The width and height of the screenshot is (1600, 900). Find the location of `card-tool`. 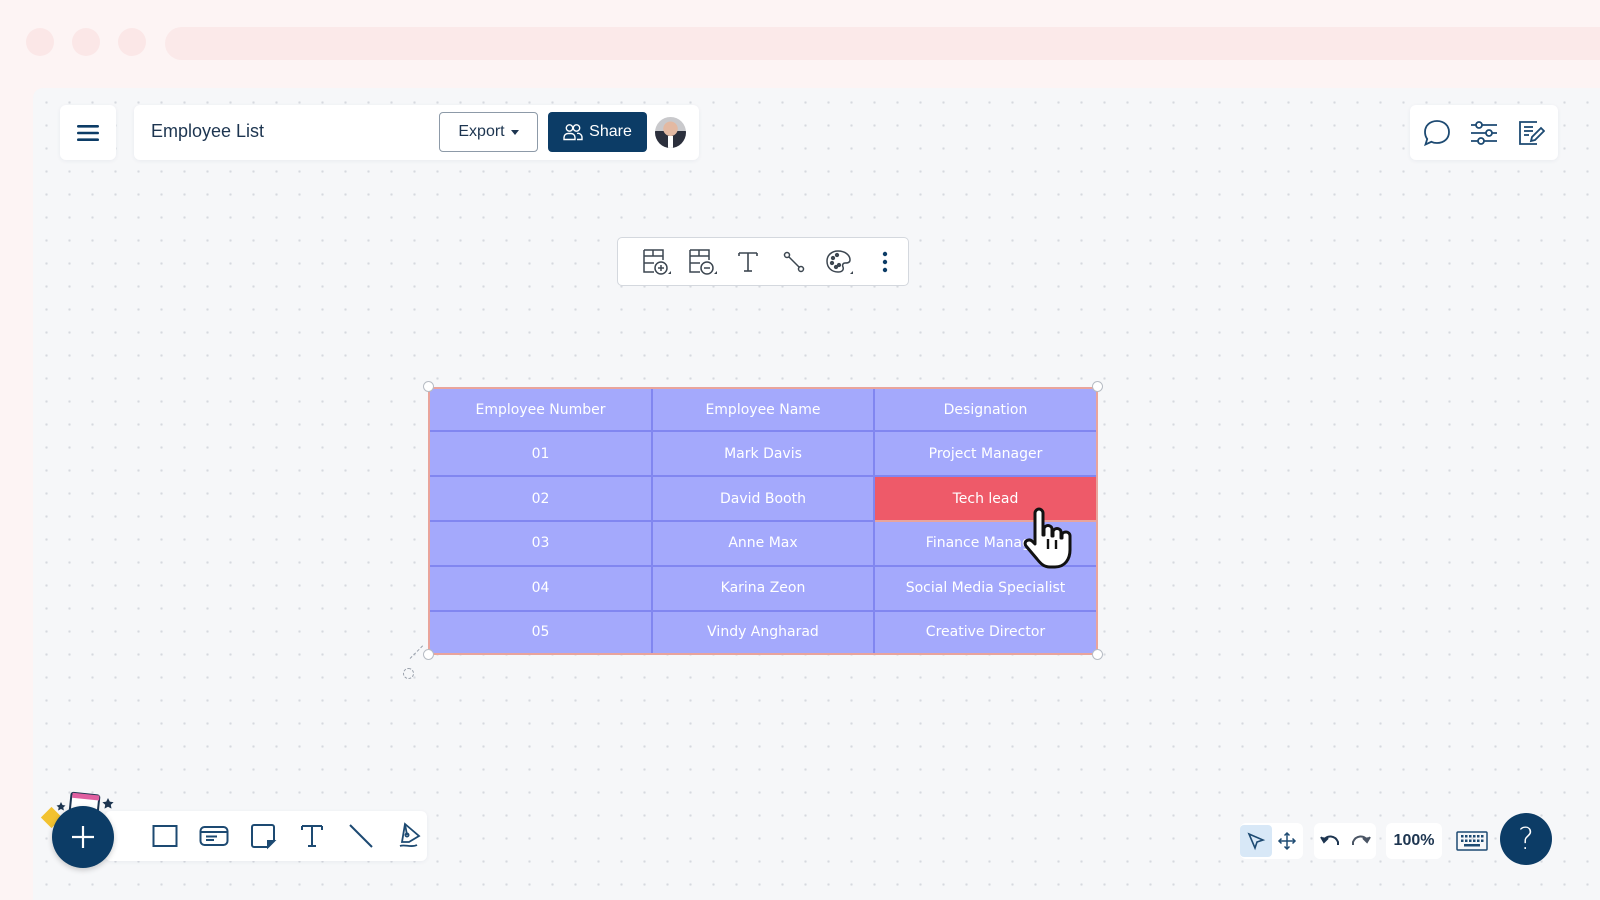

card-tool is located at coordinates (213, 836).